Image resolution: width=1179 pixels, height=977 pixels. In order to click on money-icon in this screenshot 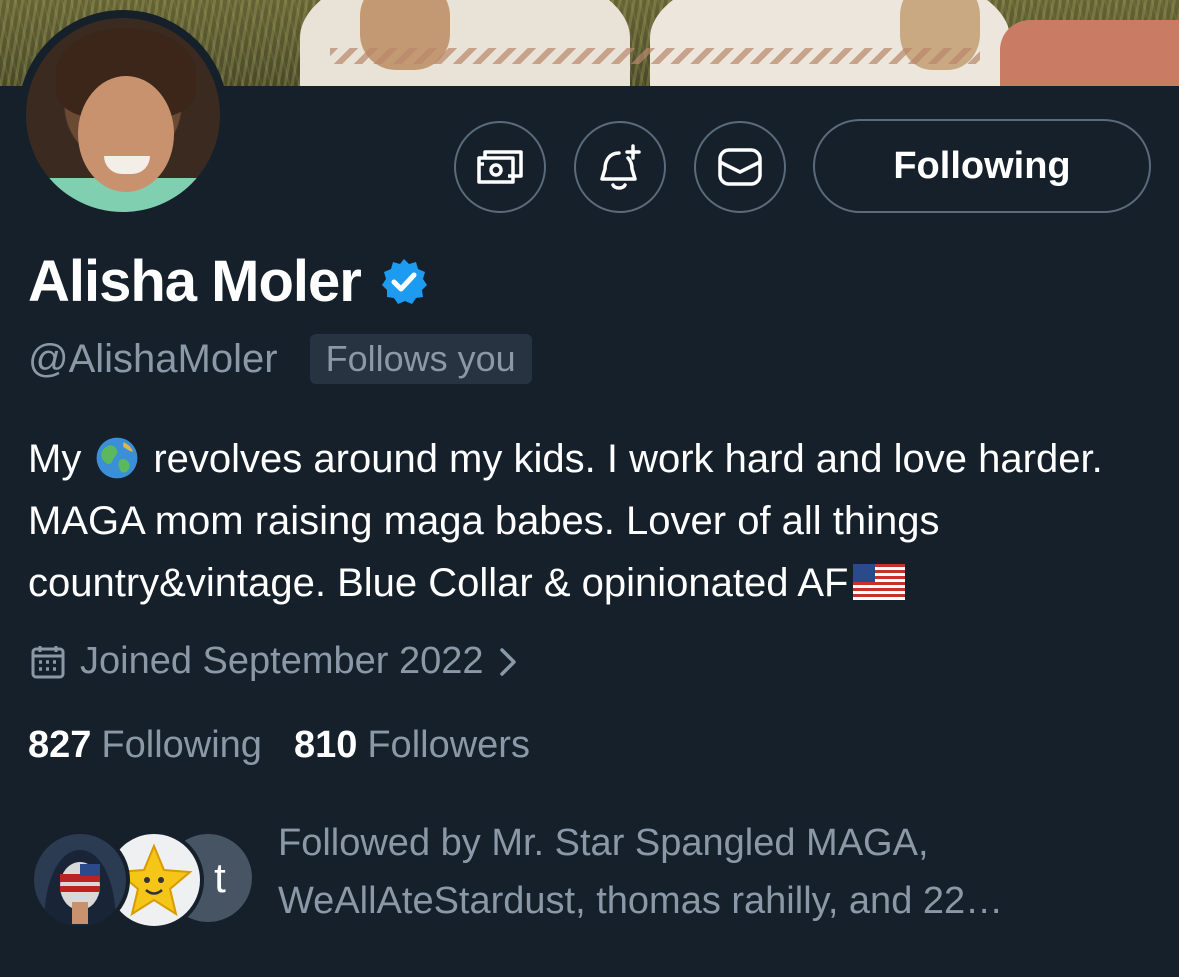, I will do `click(500, 167)`.